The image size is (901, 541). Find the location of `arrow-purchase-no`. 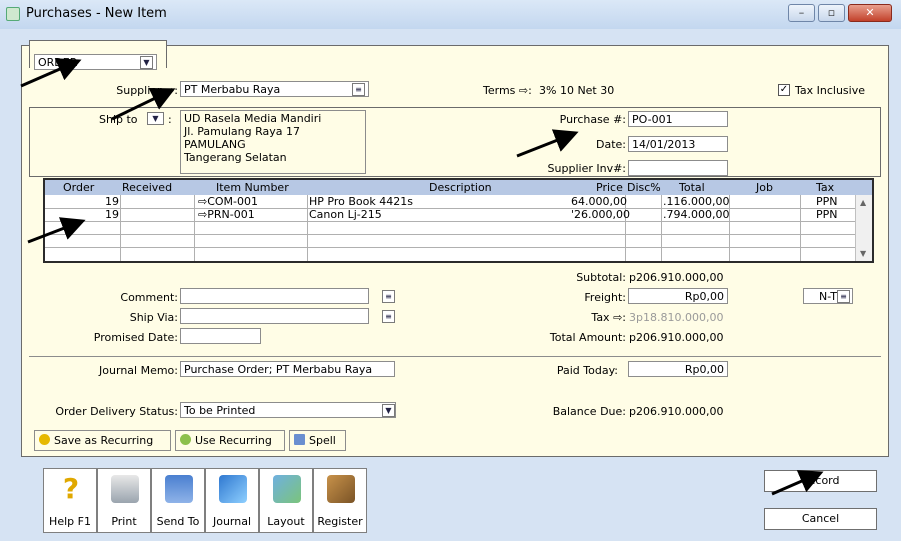

arrow-purchase-no is located at coordinates (547, 143).